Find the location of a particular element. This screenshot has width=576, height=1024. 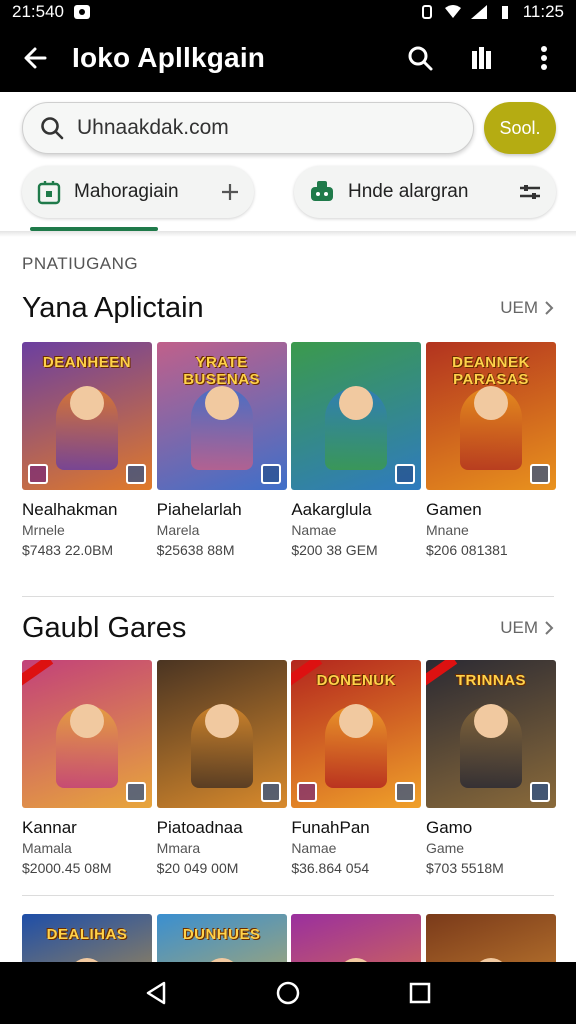

overflow-menu-button is located at coordinates (544, 58).